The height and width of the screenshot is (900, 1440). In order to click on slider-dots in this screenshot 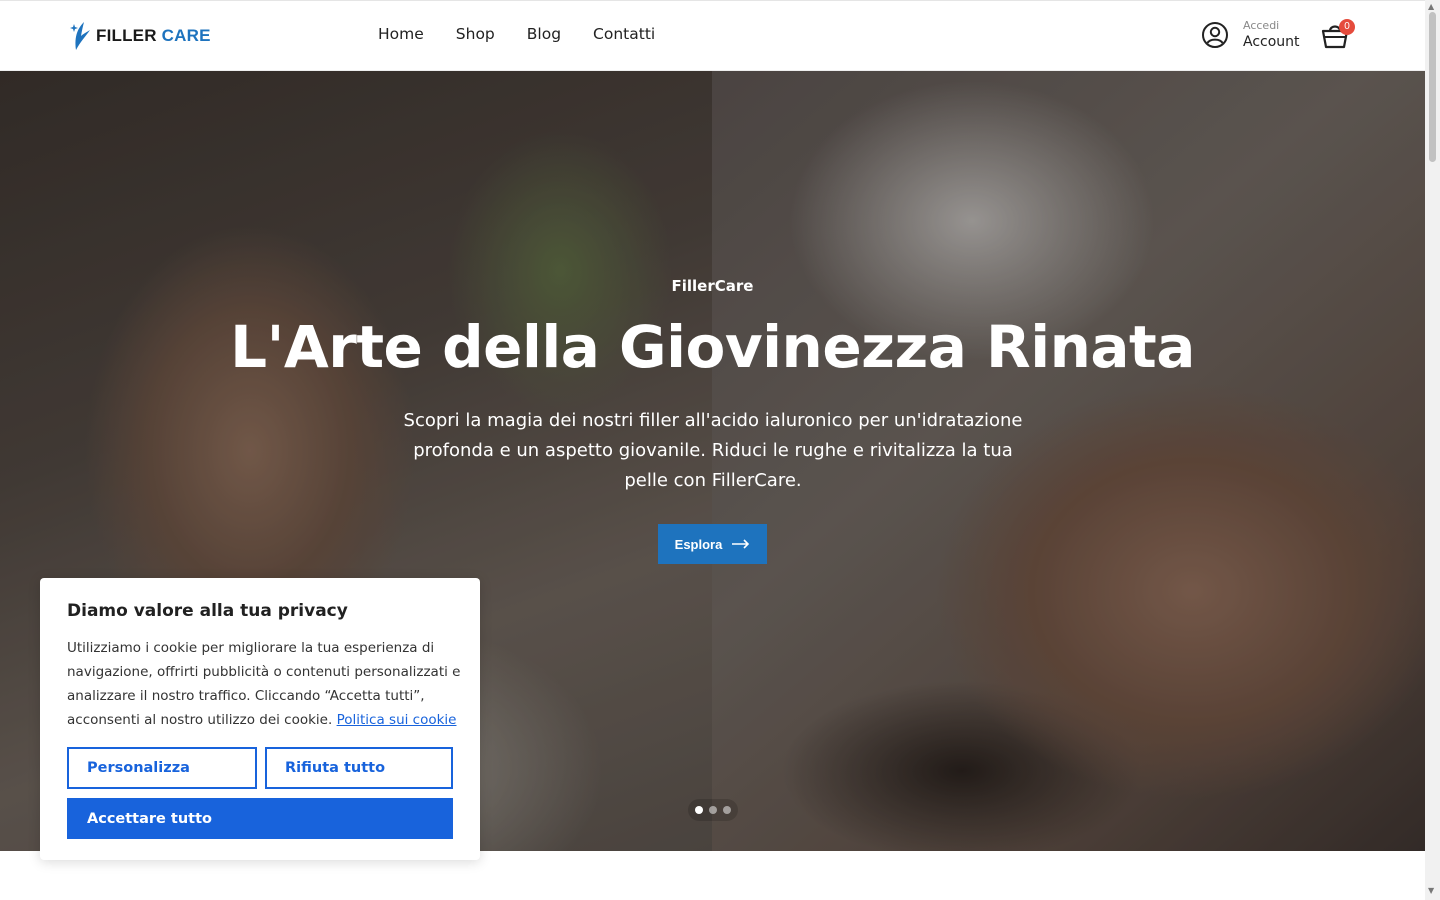, I will do `click(713, 810)`.